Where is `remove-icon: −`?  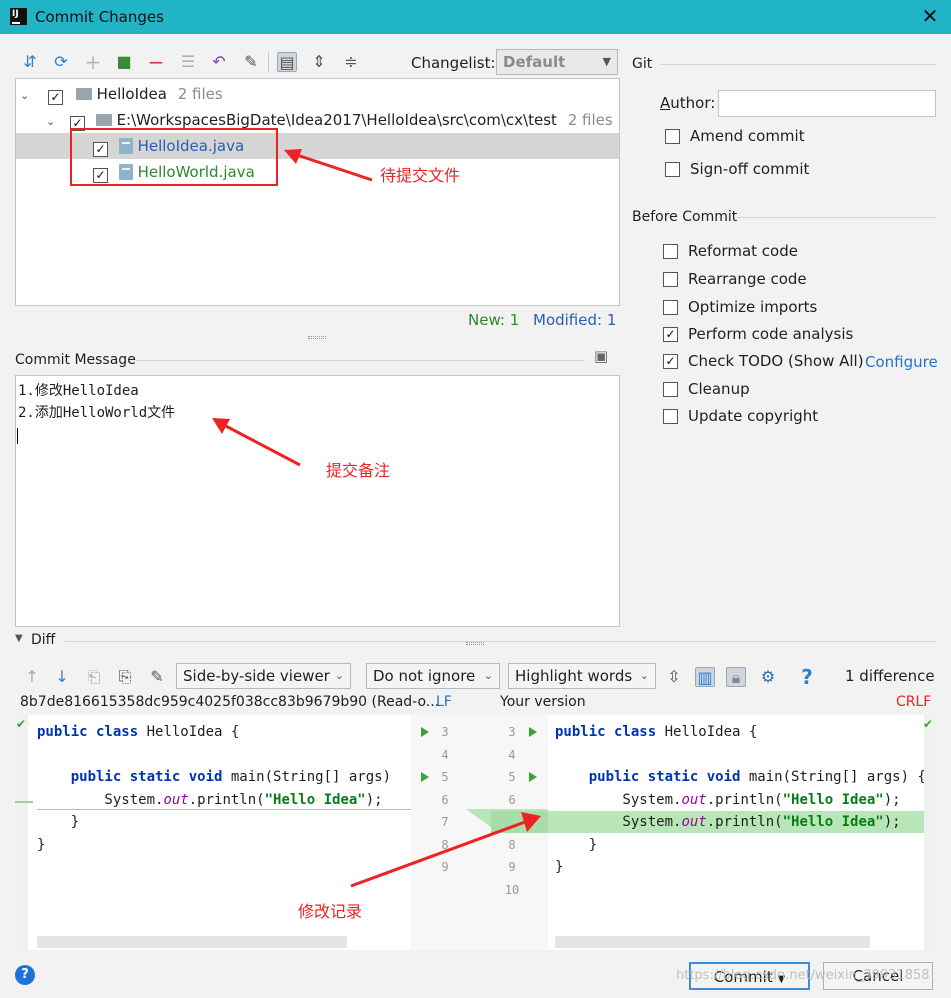 remove-icon: − is located at coordinates (156, 62).